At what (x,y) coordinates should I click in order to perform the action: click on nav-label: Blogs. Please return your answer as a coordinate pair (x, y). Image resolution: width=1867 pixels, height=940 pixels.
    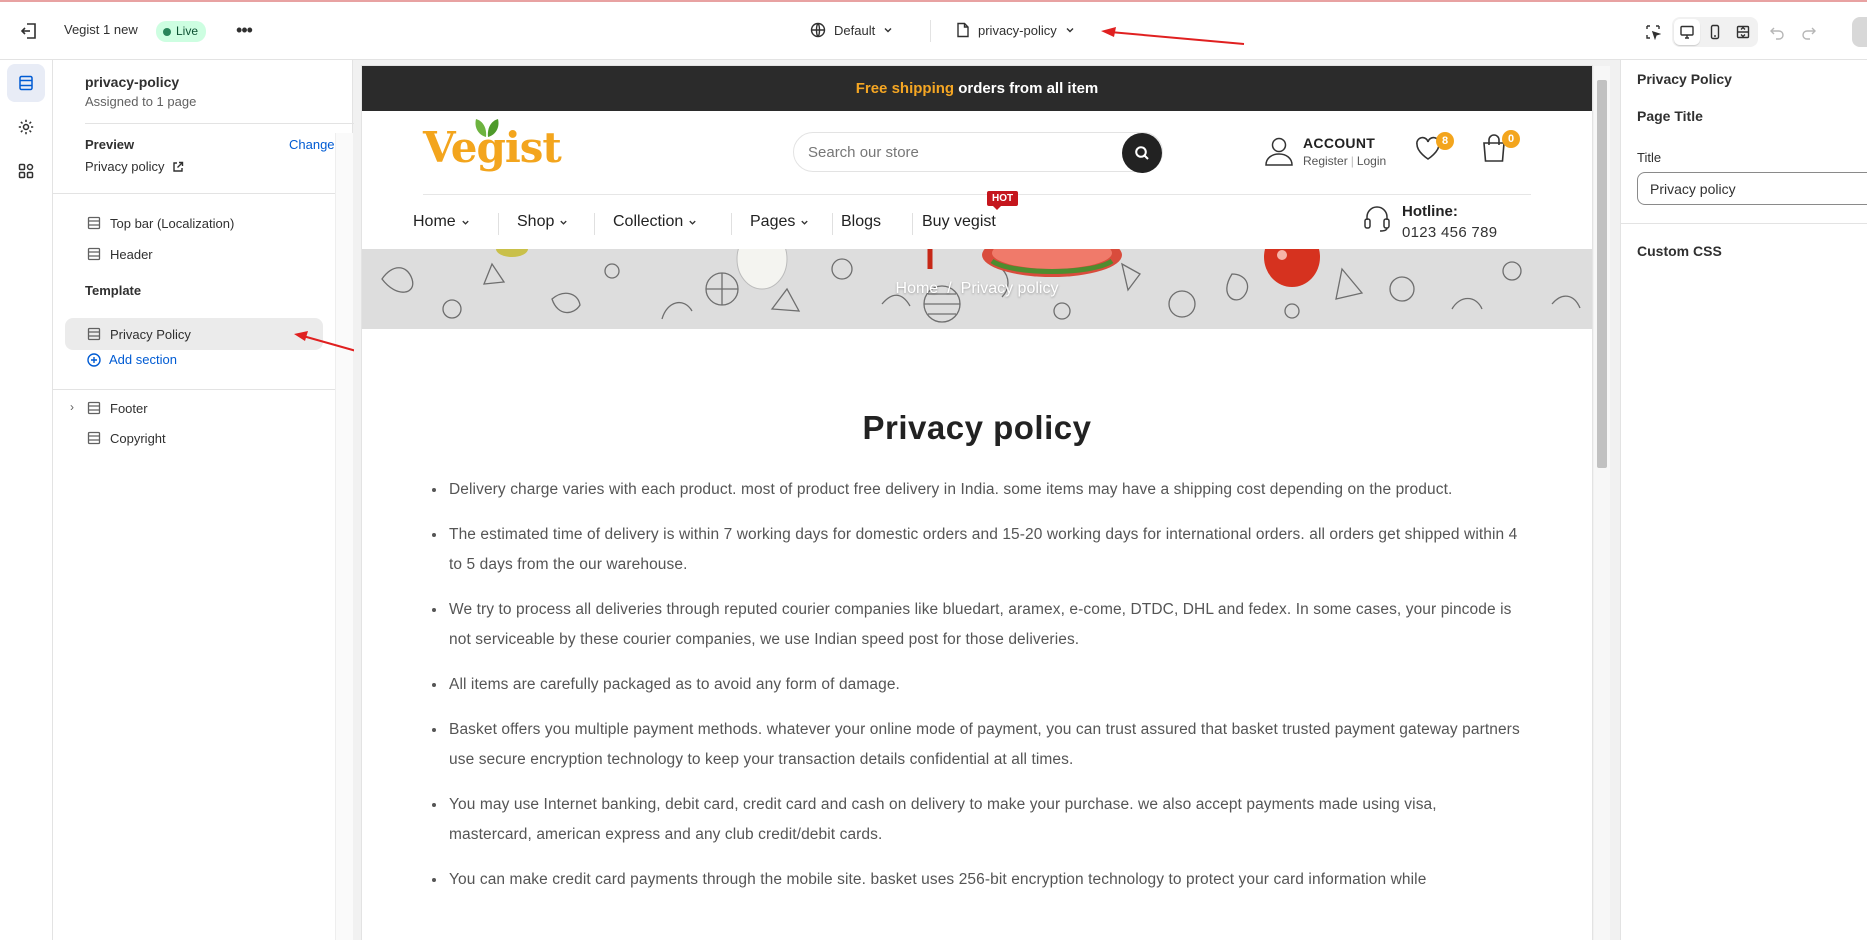
    Looking at the image, I should click on (861, 221).